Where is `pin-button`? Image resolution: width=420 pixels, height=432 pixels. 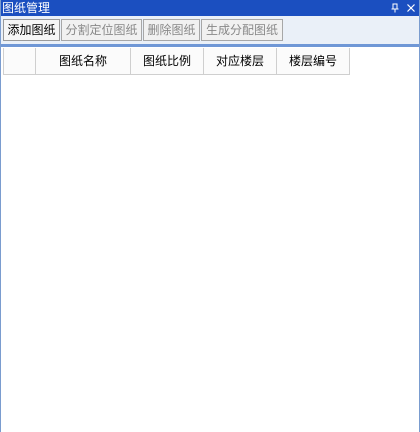
pin-button is located at coordinates (395, 8).